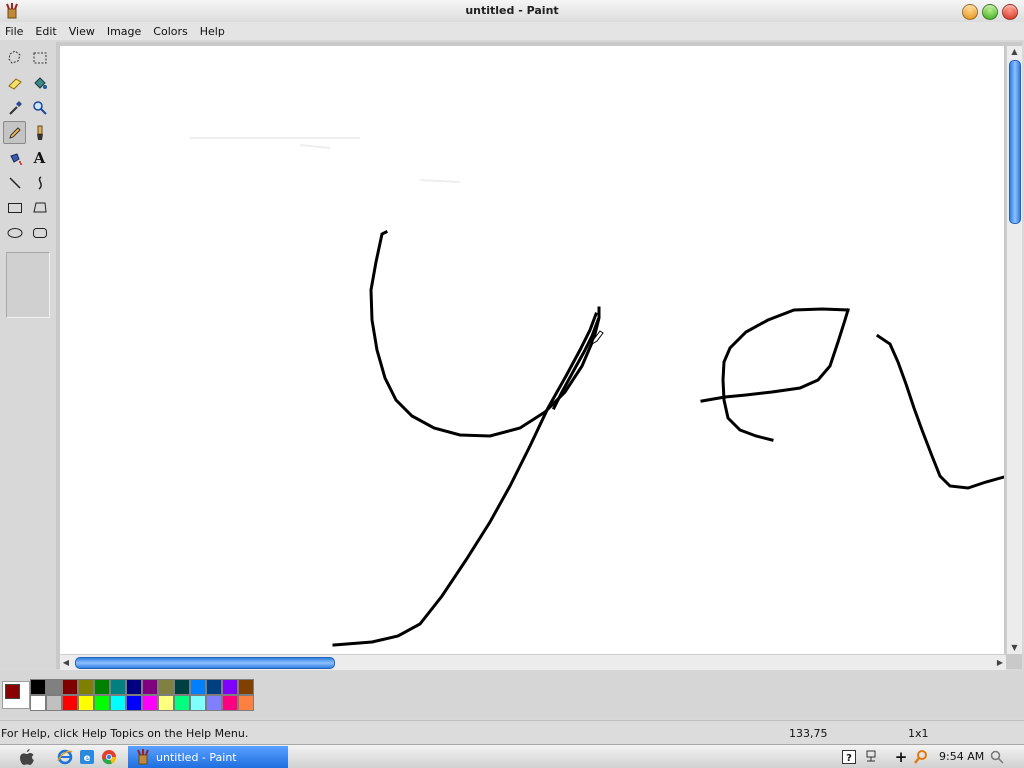 The width and height of the screenshot is (1024, 768). What do you see at coordinates (901, 757) in the screenshot?
I see `add-tray-icon: +` at bounding box center [901, 757].